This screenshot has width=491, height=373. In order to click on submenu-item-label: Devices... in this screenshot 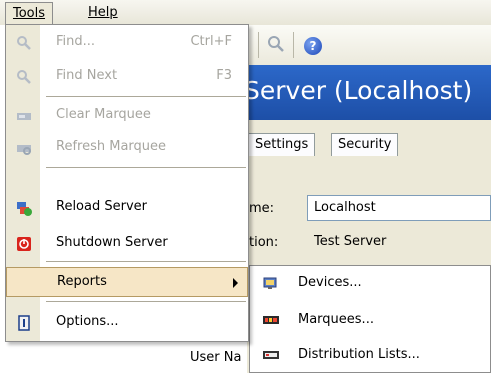, I will do `click(330, 282)`.